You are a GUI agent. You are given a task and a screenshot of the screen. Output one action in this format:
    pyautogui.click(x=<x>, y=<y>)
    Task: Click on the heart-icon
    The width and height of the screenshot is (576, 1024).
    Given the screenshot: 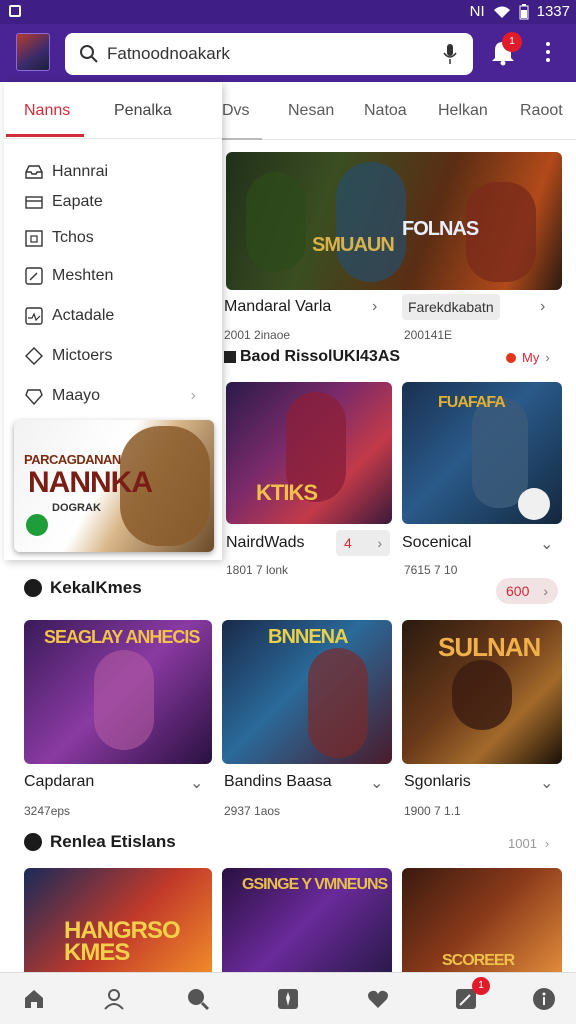 What is the action you would take?
    pyautogui.click(x=378, y=999)
    